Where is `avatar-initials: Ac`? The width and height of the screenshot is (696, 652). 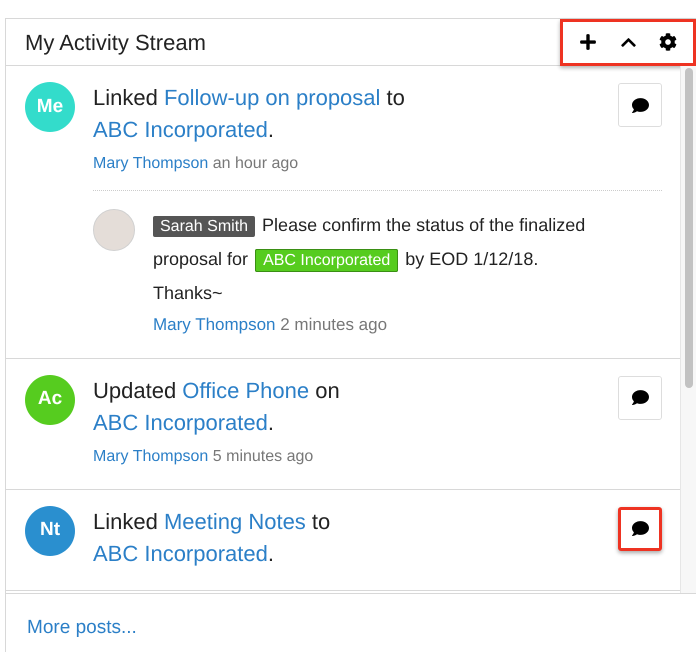
avatar-initials: Ac is located at coordinates (50, 399).